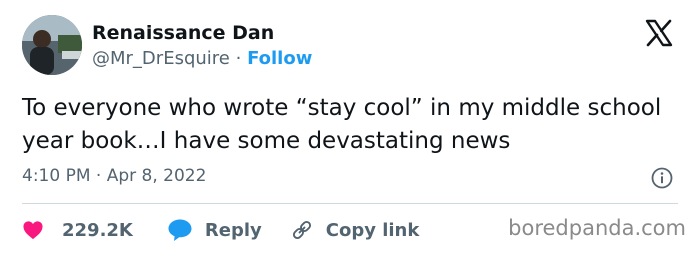  What do you see at coordinates (659, 33) in the screenshot?
I see `x-logo-icon` at bounding box center [659, 33].